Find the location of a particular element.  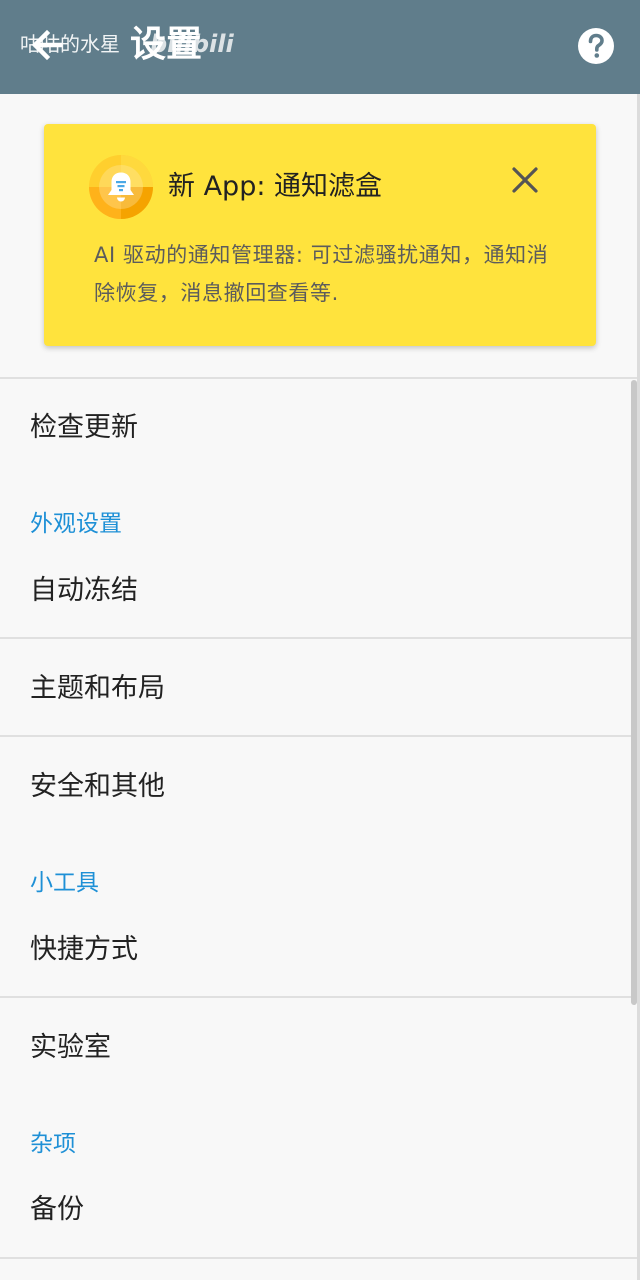

section-header-appearance: 外观设置 is located at coordinates (76, 524).